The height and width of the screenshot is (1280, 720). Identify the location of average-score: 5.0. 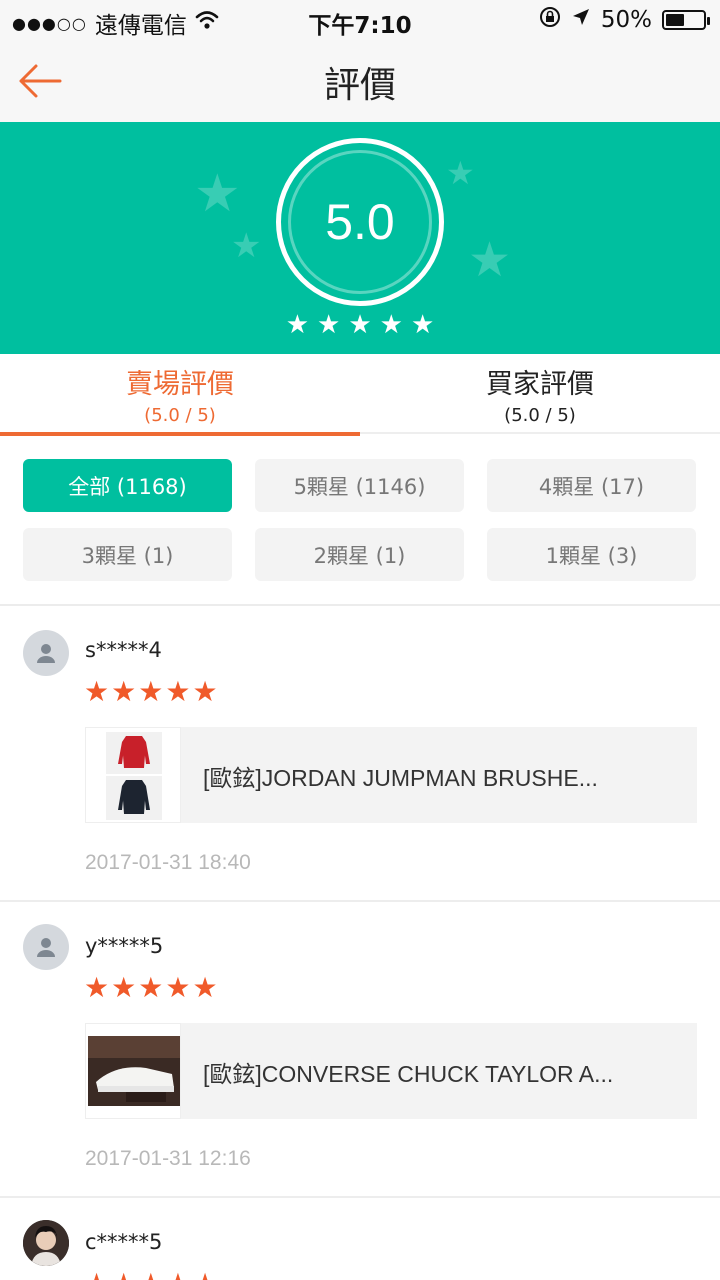
(360, 222).